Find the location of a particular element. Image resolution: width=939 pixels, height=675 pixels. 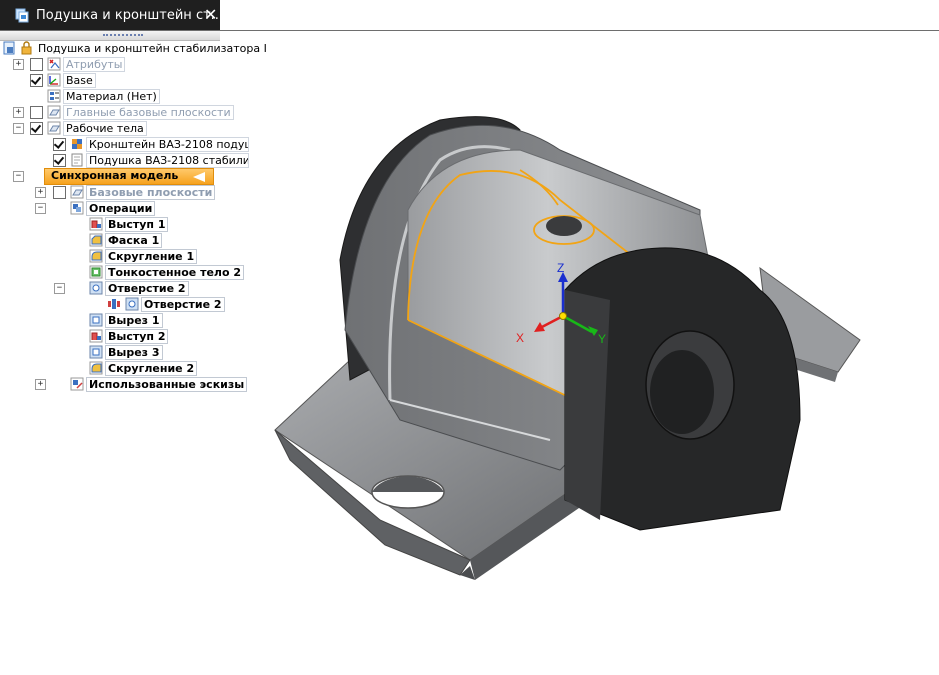

close-icon: ✕ is located at coordinates (210, 14).